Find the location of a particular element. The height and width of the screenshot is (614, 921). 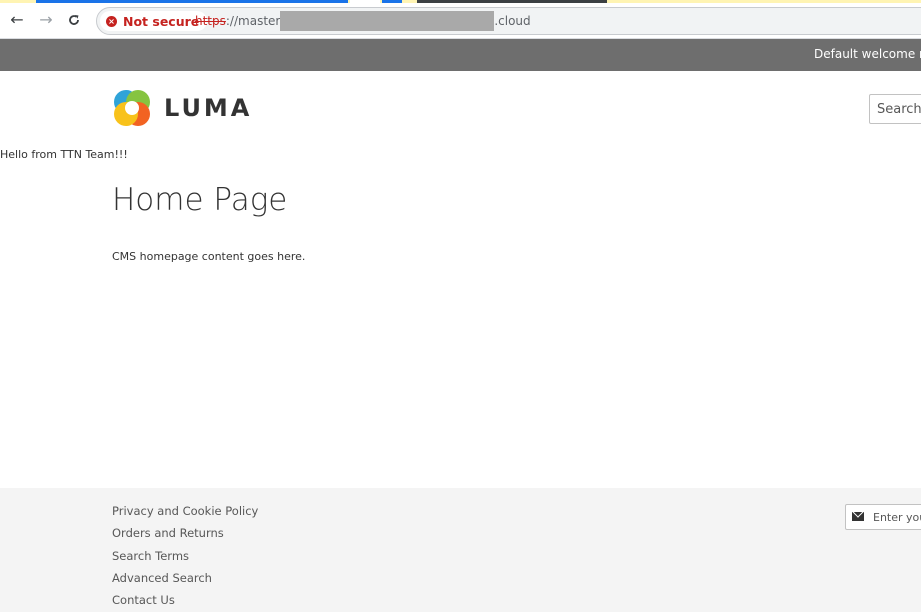

security-chip: × Not secure is located at coordinates (154, 21).